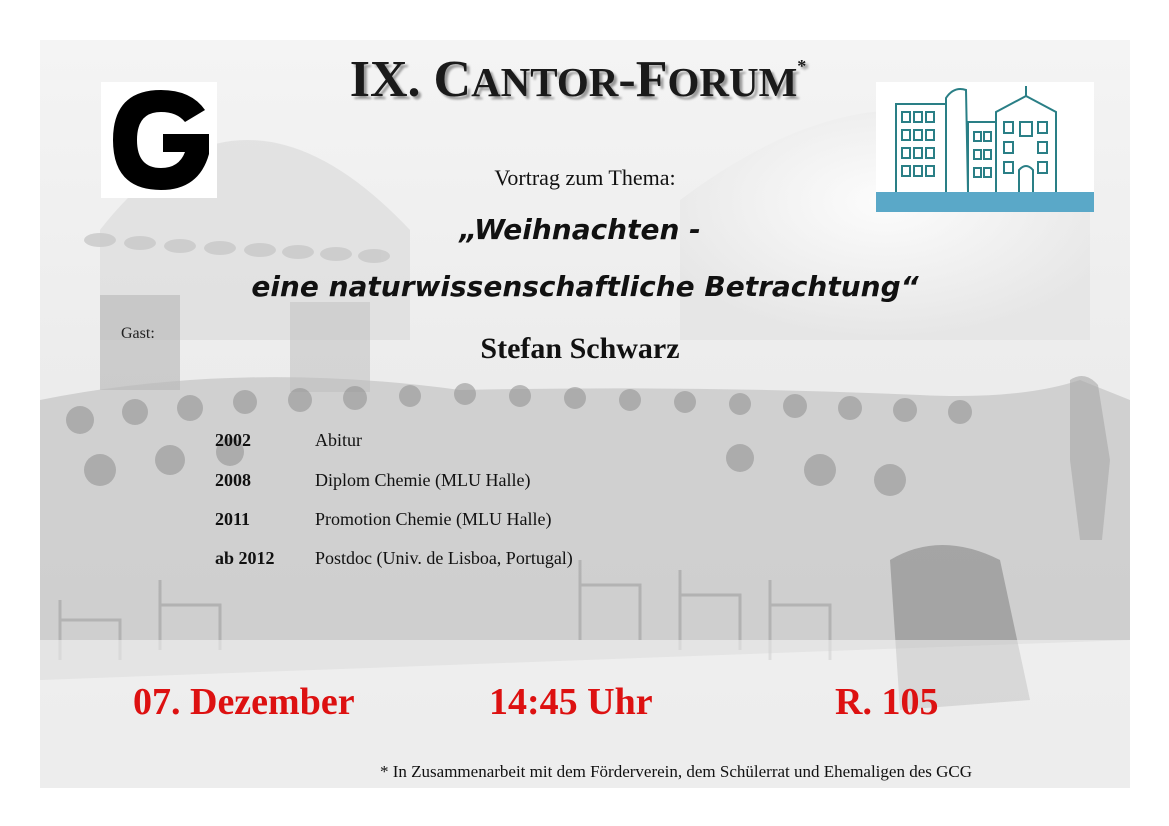 This screenshot has width=1169, height=826. I want to click on cv-item: 2011 Promotion Chemie (MLU Halle), so click(383, 519).